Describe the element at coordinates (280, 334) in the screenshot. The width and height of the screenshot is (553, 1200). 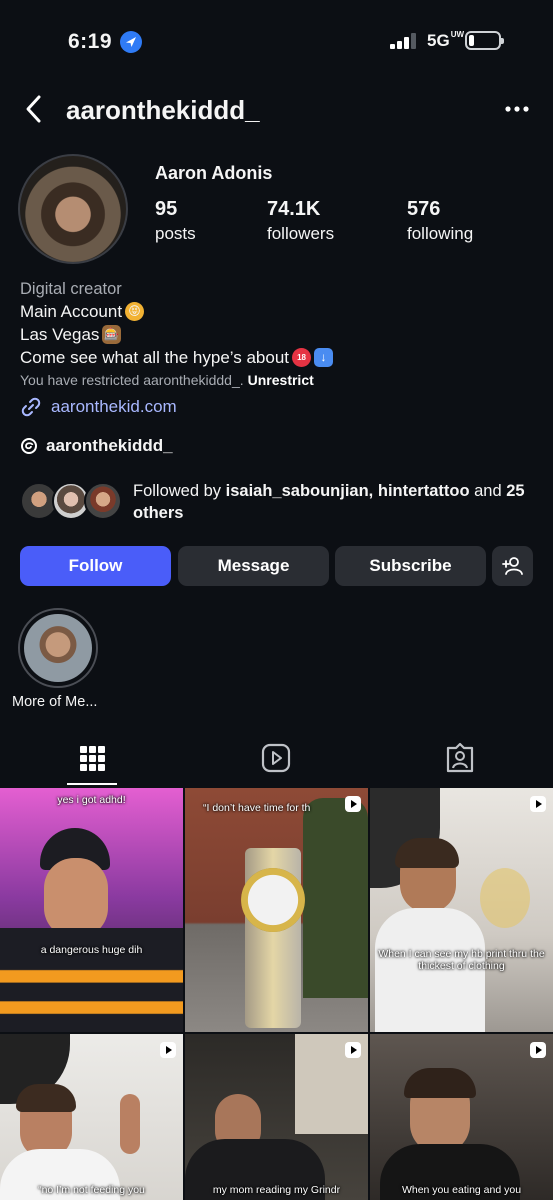
I see `bio-line: Las Vegas 🎰` at that location.